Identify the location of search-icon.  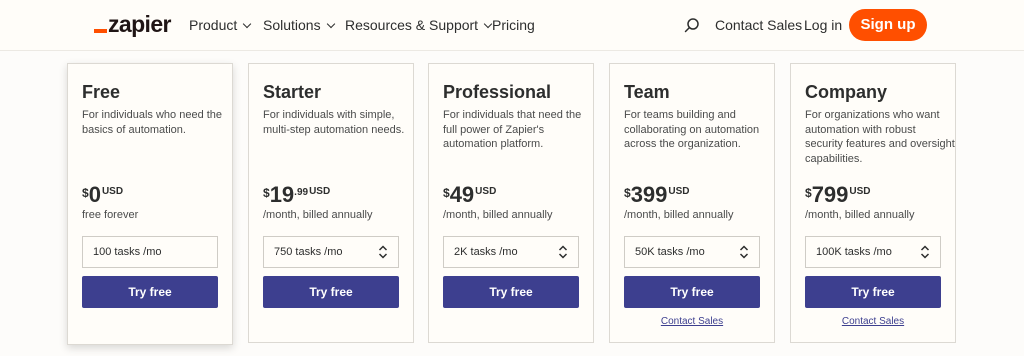
(692, 25).